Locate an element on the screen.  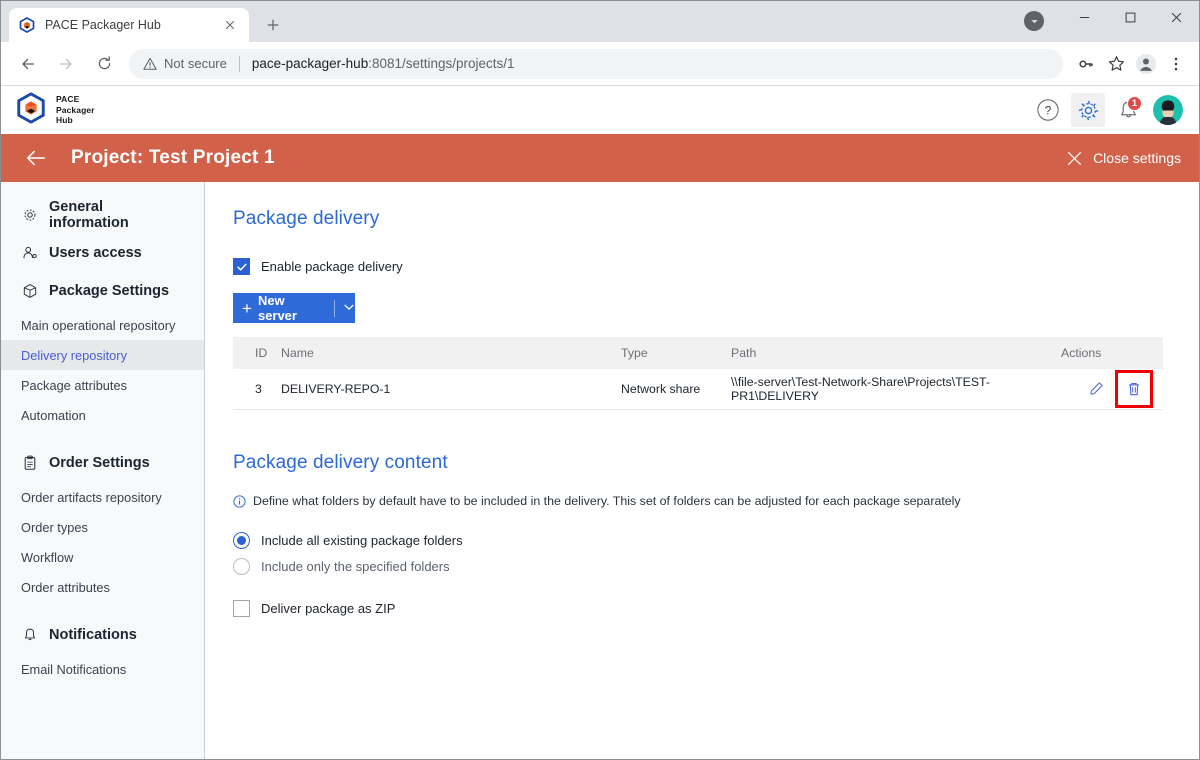
sidebar-item-label: Automation is located at coordinates (53, 415).